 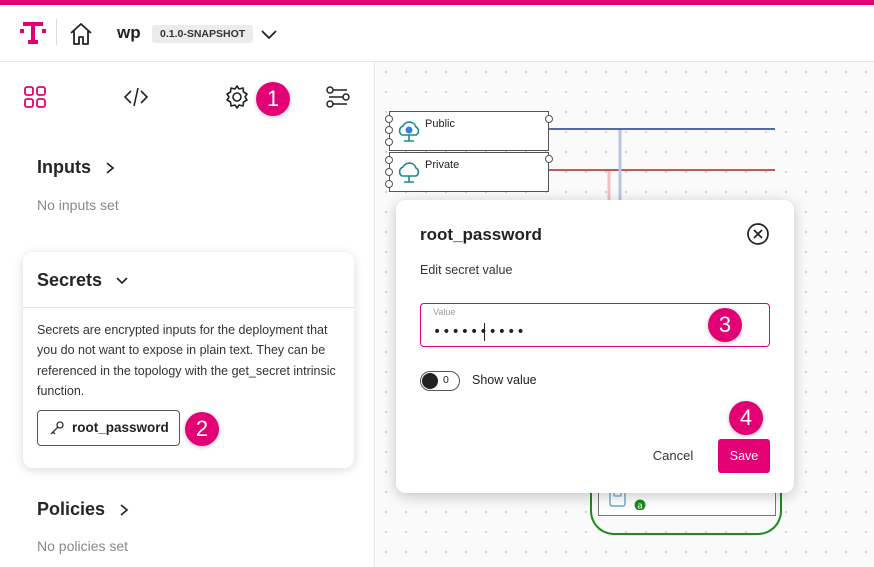 What do you see at coordinates (640, 506) in the screenshot?
I see `node-status-badge: a` at bounding box center [640, 506].